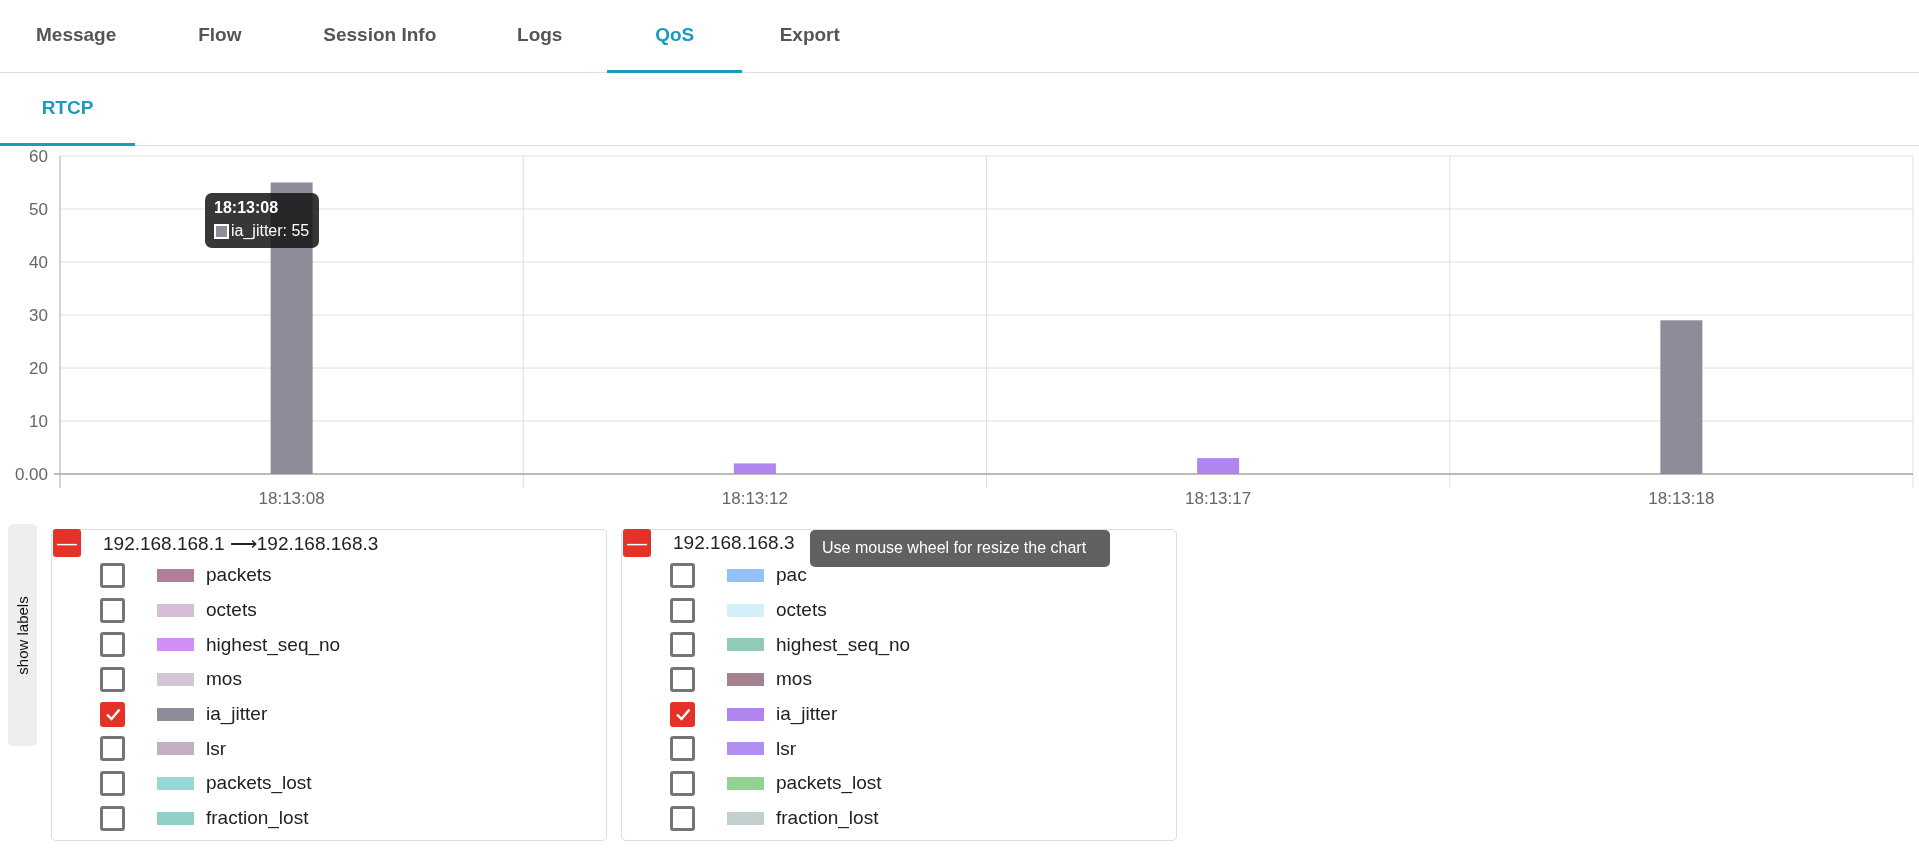  I want to click on show-labels-button: show labels, so click(22, 635).